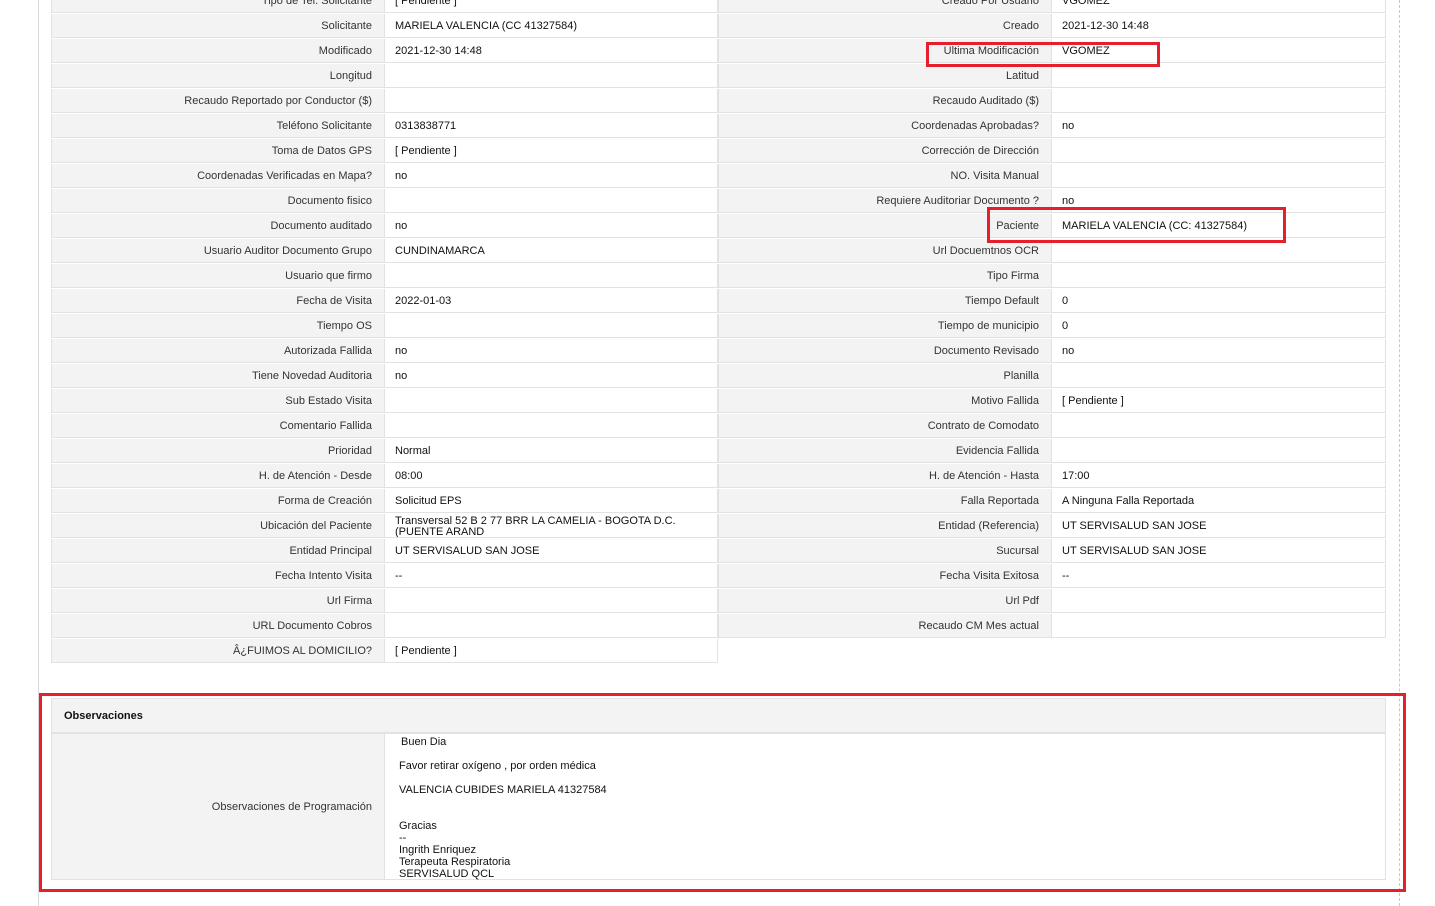 Image resolution: width=1435 pixels, height=906 pixels. I want to click on field-label-tiempo-default: Tiempo Default, so click(885, 301).